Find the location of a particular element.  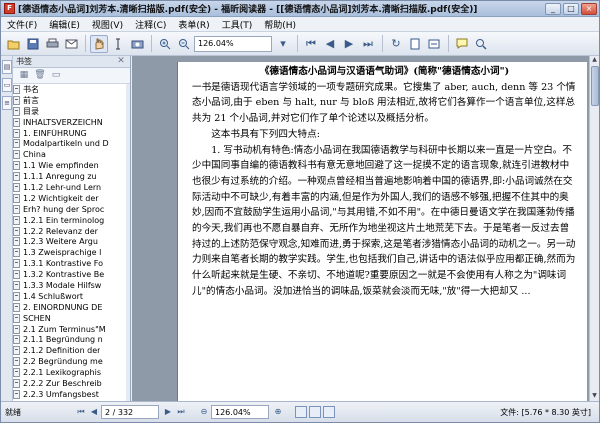

pages-tab-icon: ▭ is located at coordinates (7, 85).